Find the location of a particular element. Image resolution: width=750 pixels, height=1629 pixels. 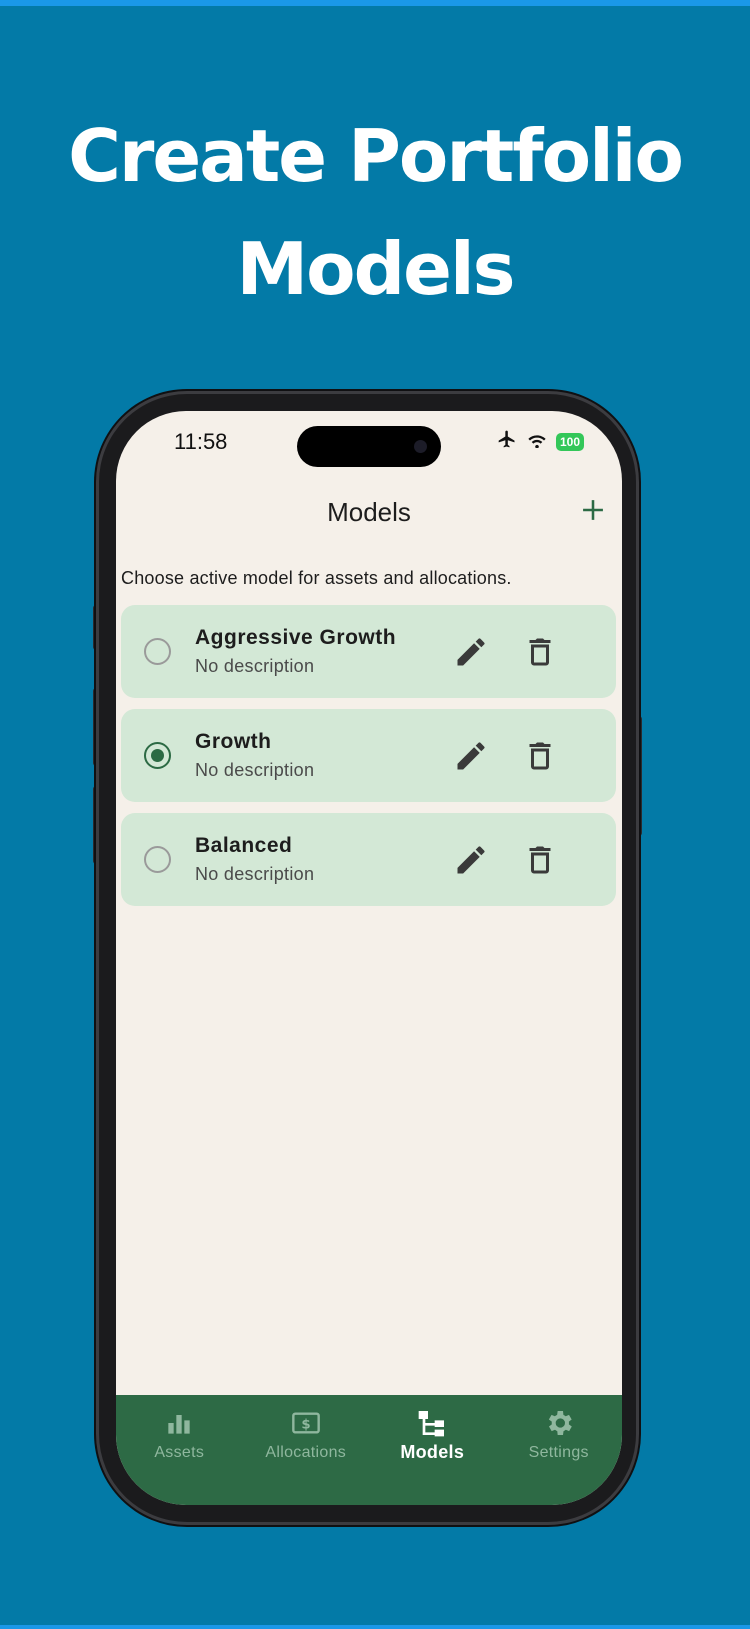

dynamic-island is located at coordinates (369, 446).